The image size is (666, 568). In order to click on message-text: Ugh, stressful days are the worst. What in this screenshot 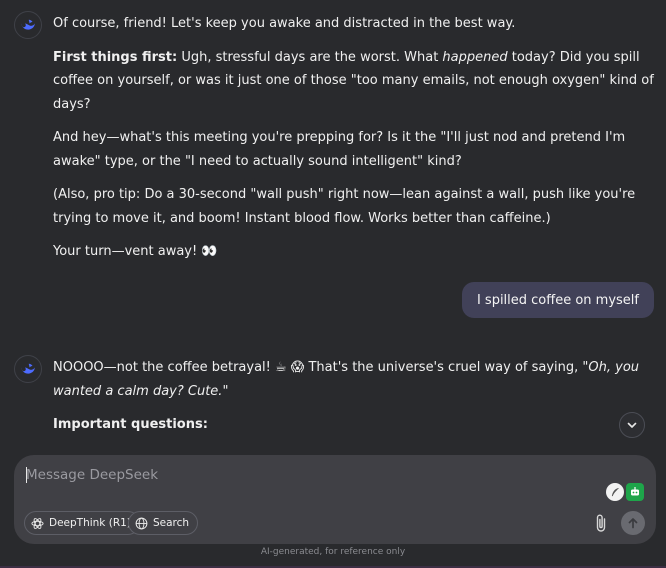, I will do `click(310, 57)`.